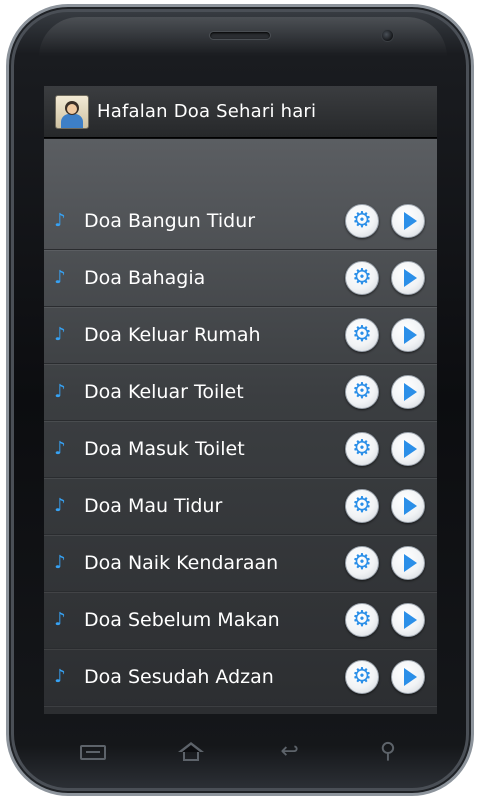  I want to click on list-item: ♪ Doa Keluar Toilet ⚙, so click(240, 393).